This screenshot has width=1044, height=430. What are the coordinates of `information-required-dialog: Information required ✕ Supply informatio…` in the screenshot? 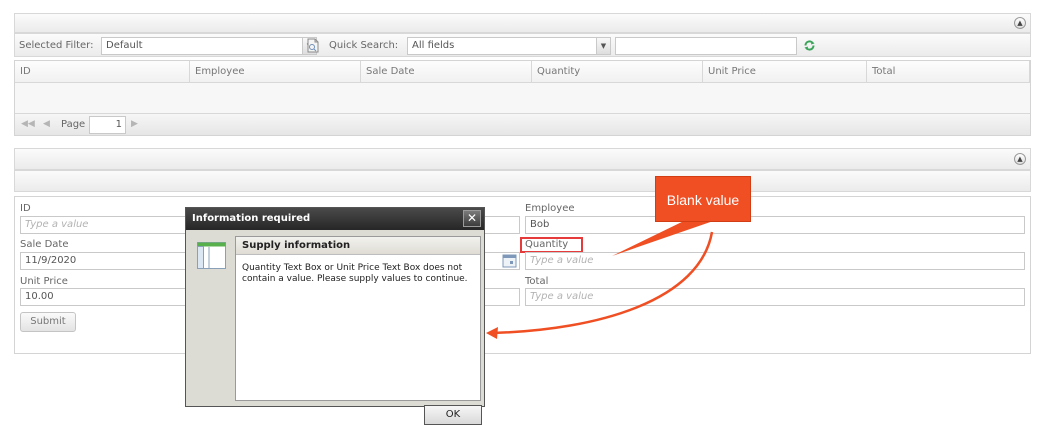 It's located at (335, 307).